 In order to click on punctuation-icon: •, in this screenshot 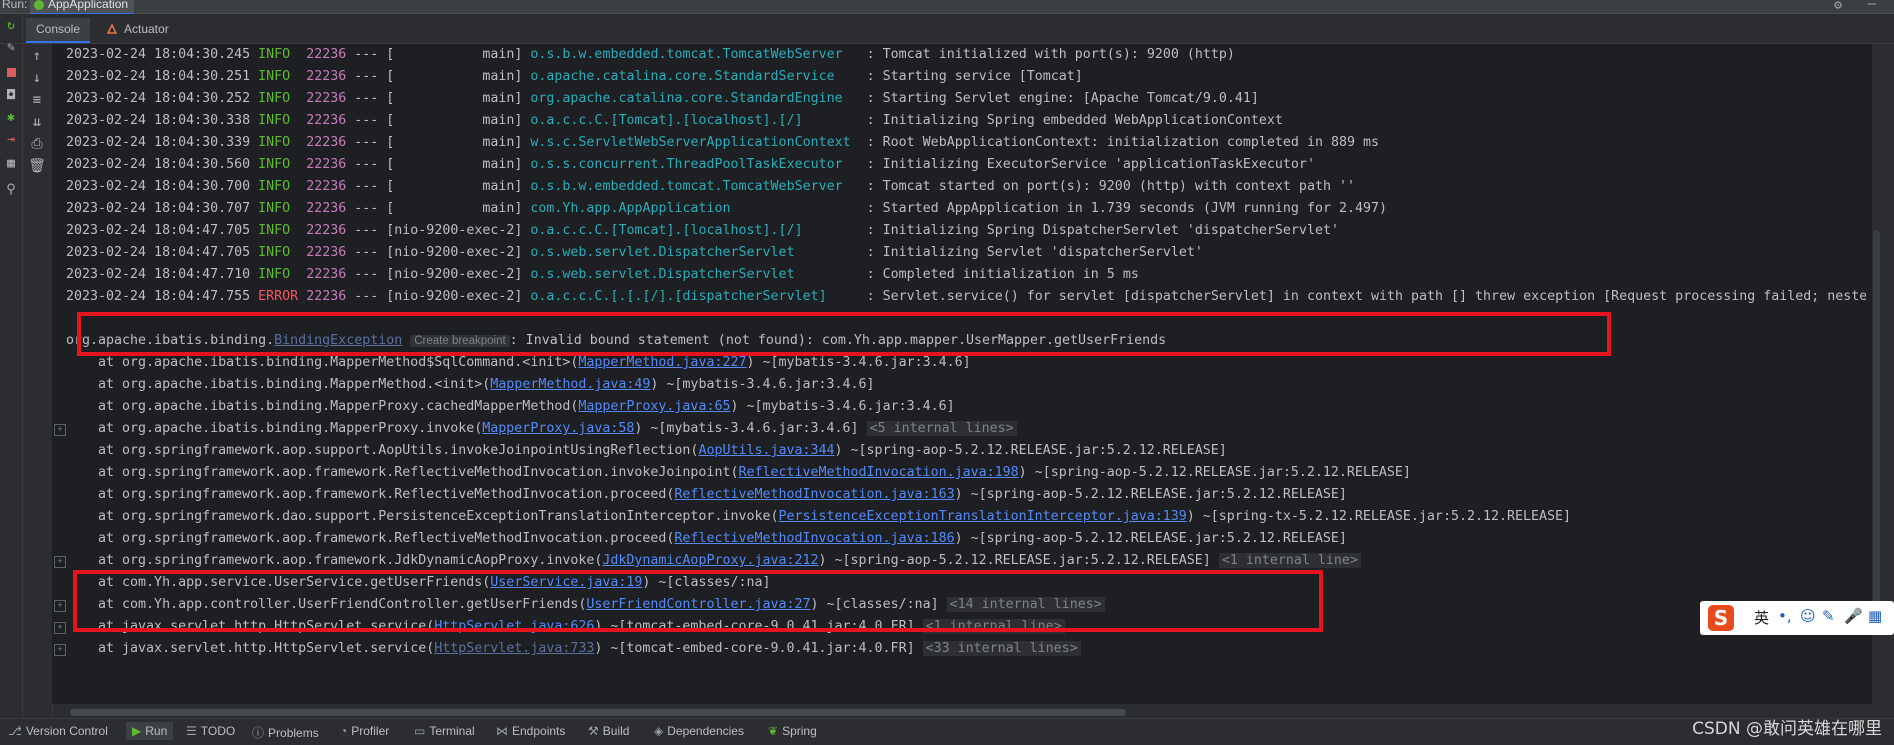, I will do `click(1785, 616)`.